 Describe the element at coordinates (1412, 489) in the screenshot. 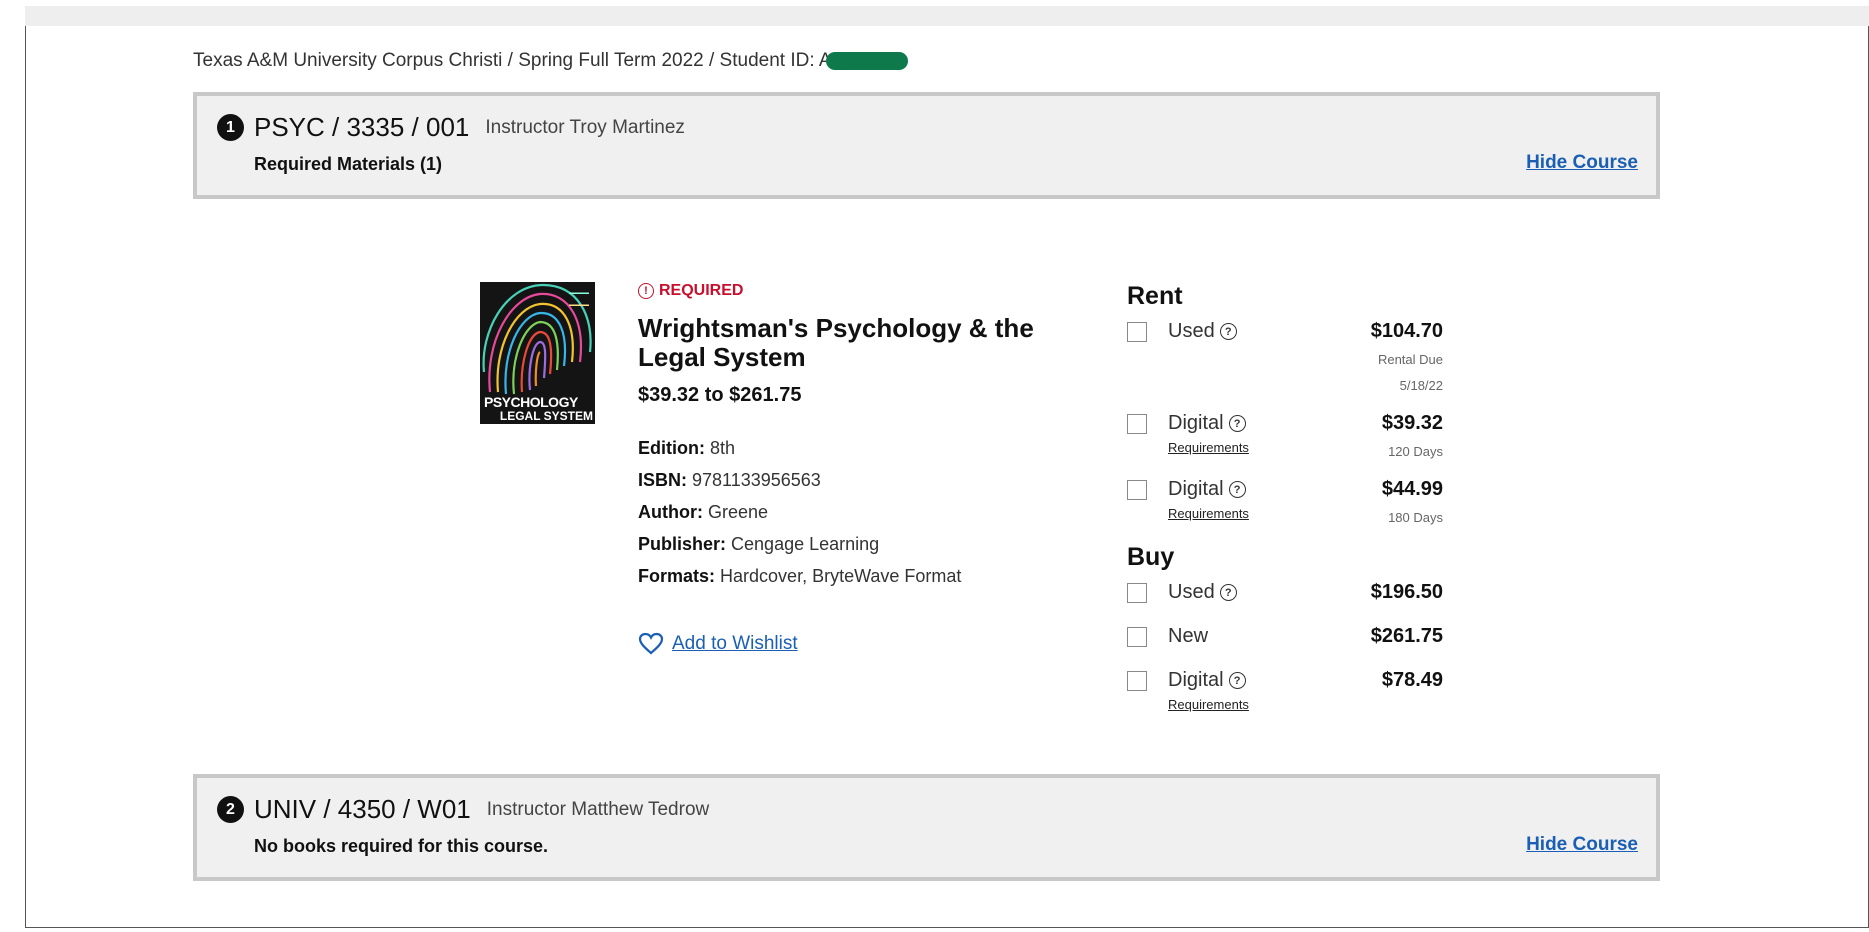

I see `option-price: $44.99` at that location.